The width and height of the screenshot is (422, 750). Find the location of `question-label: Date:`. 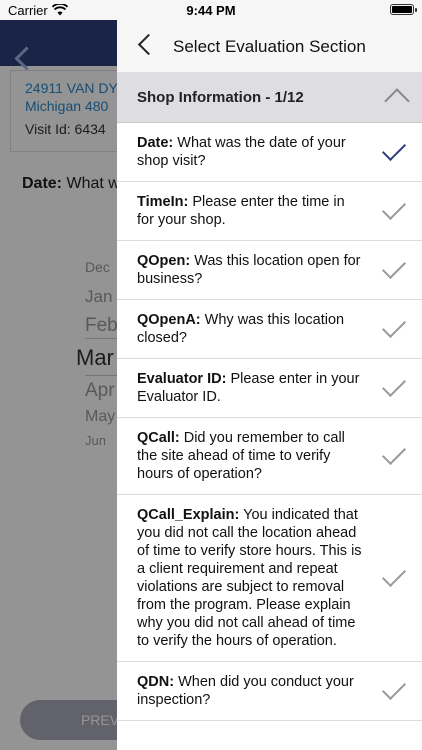

question-label: Date: is located at coordinates (155, 143).